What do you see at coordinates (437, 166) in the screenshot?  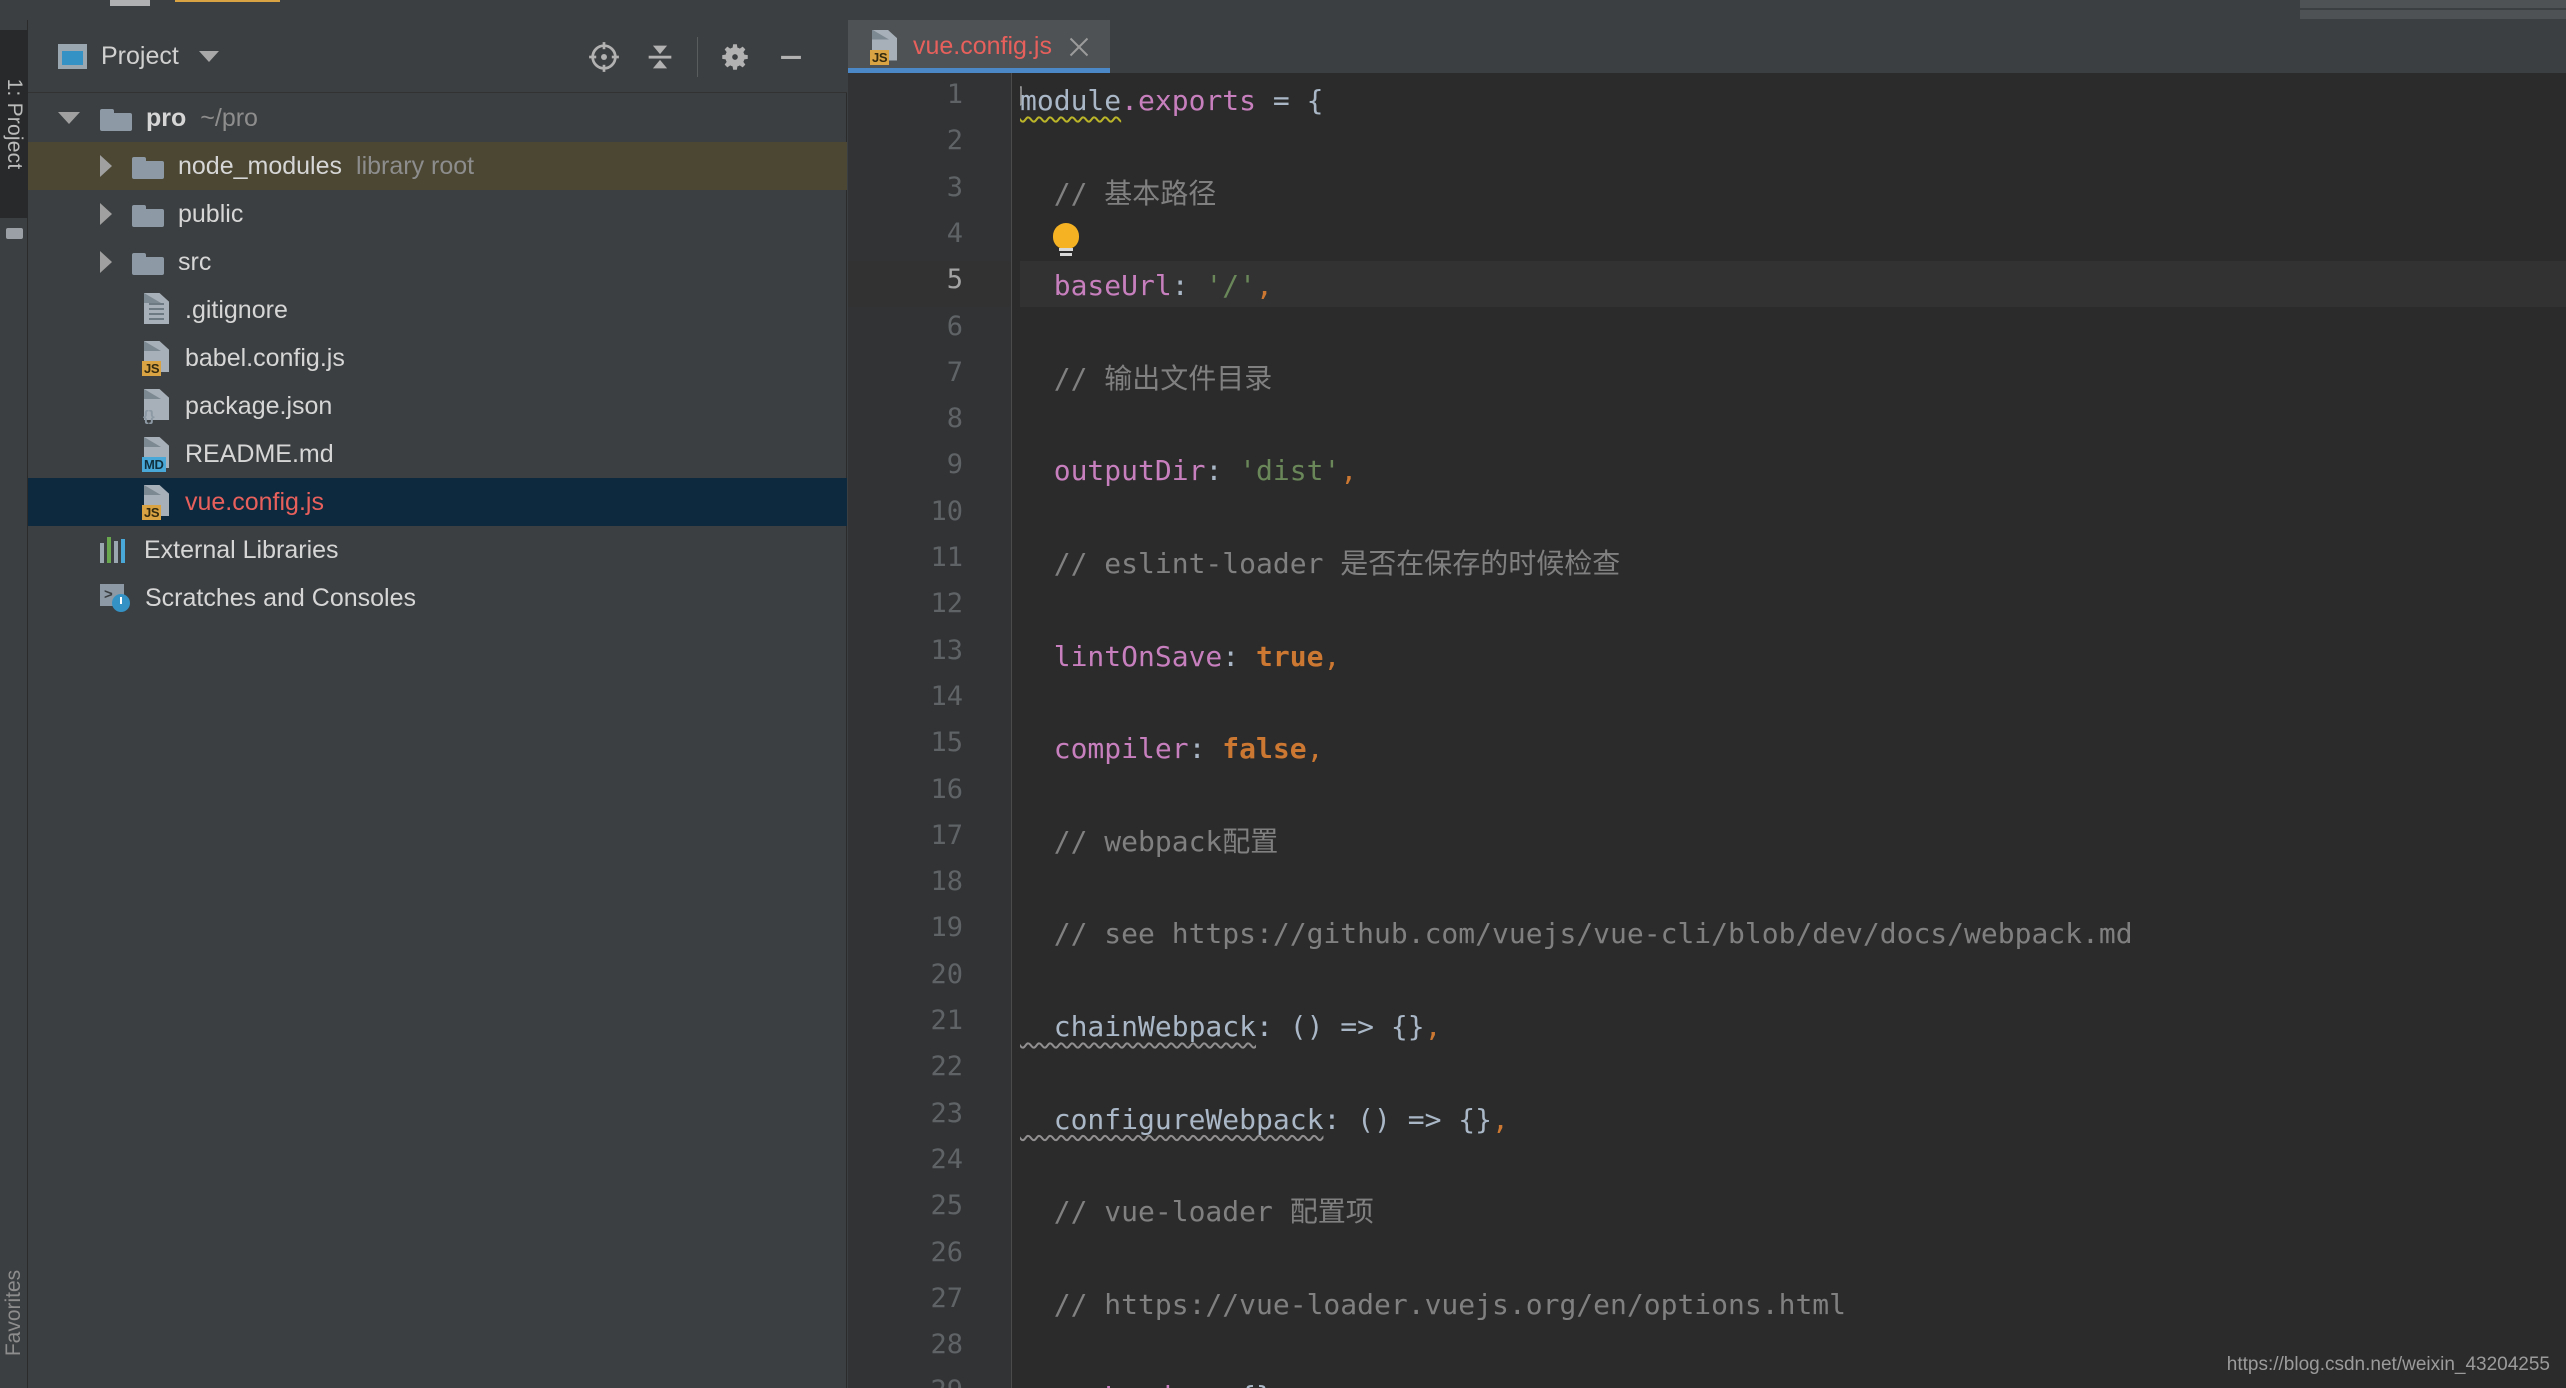 I see `tree-row: node_modules library root` at bounding box center [437, 166].